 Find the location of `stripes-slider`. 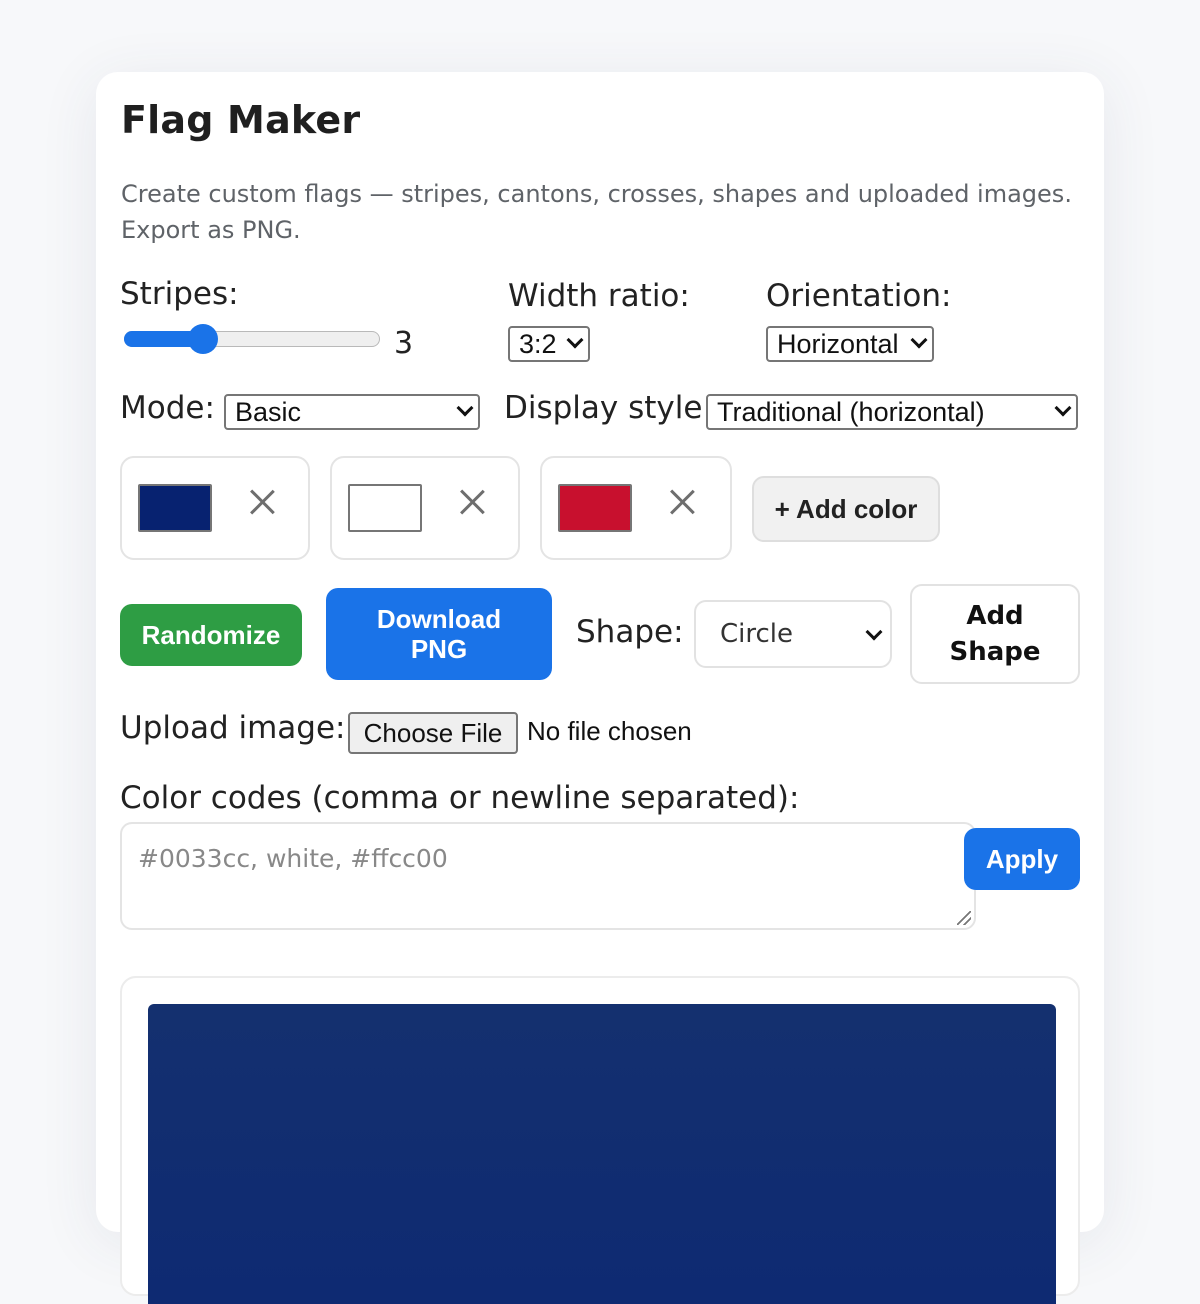

stripes-slider is located at coordinates (252, 339).